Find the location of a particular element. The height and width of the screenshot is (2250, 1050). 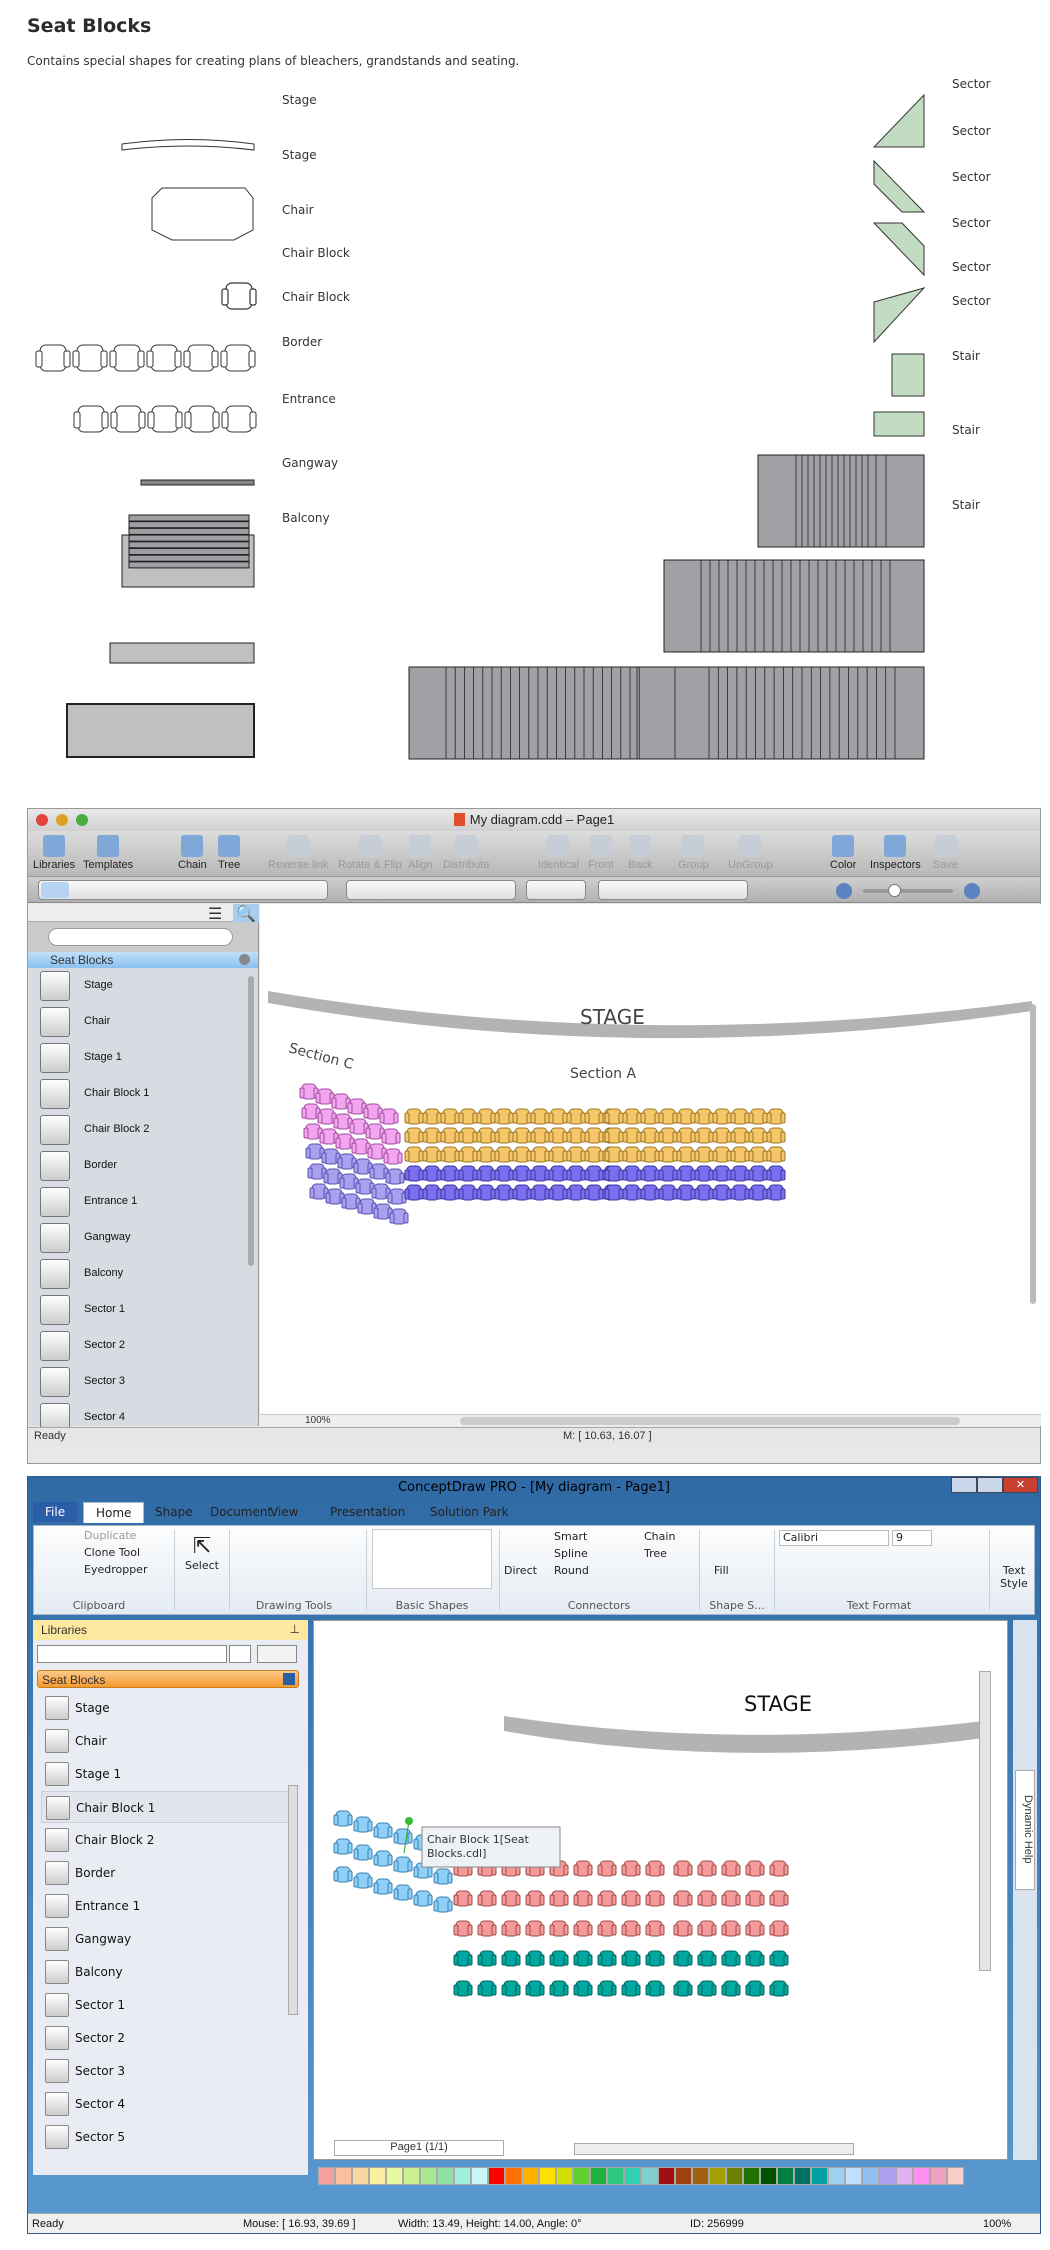

select-button: ⇱ Select is located at coordinates (202, 1553).